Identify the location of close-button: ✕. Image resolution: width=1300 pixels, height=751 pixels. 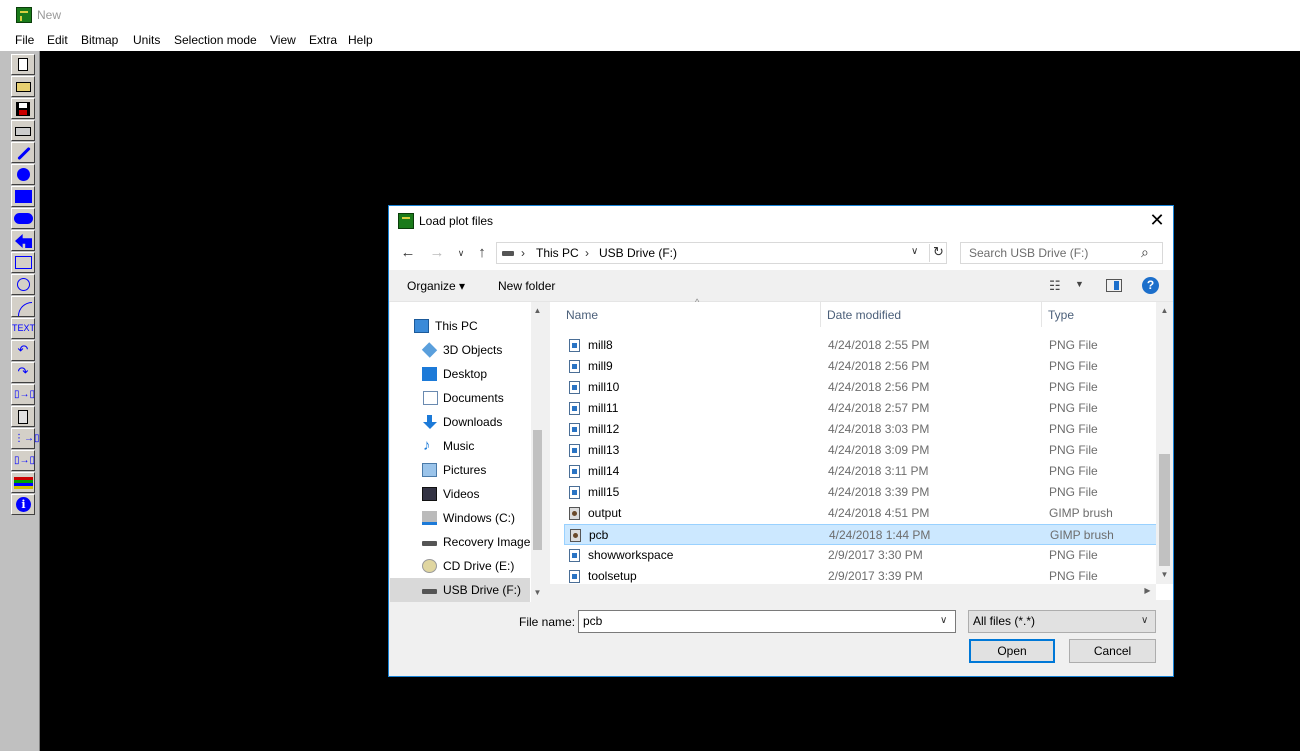
(1157, 221).